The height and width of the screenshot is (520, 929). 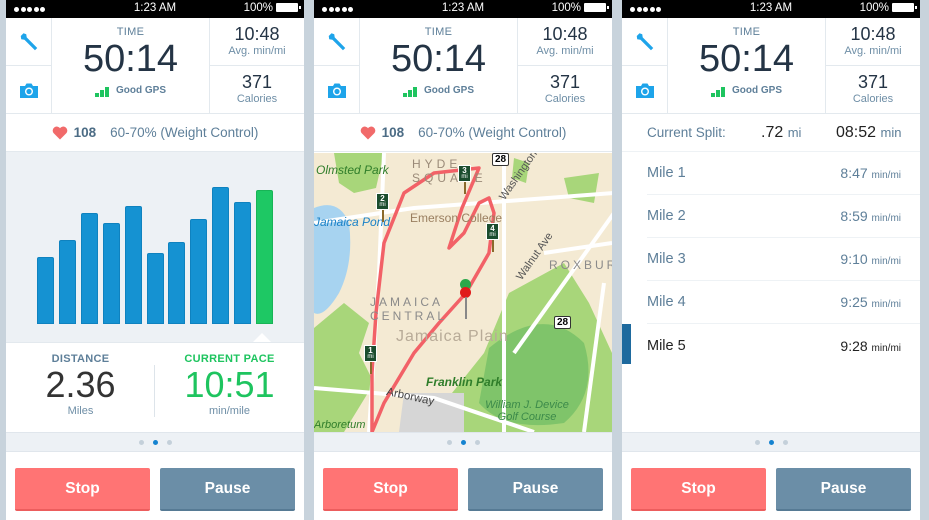 I want to click on status-bar: 1:23 AM 100%, so click(x=771, y=9).